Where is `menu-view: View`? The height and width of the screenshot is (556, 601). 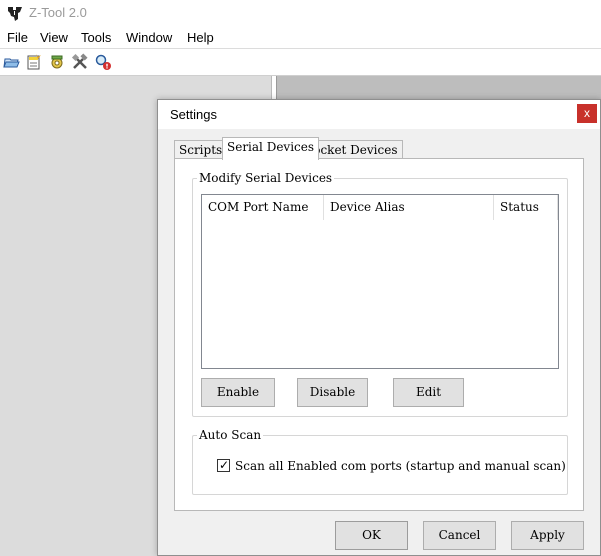
menu-view: View is located at coordinates (54, 37).